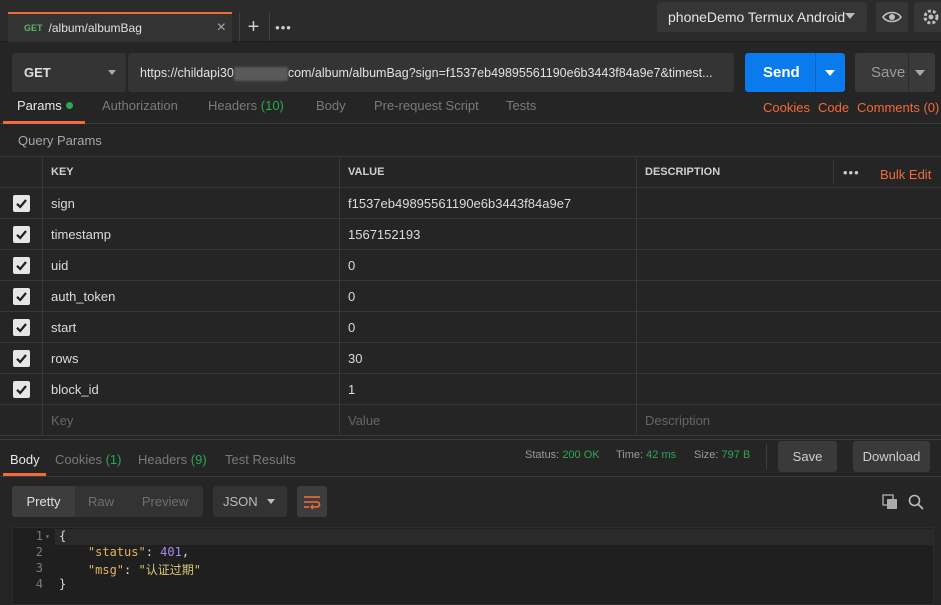 The height and width of the screenshot is (605, 941). I want to click on code-line: {, so click(63, 536).